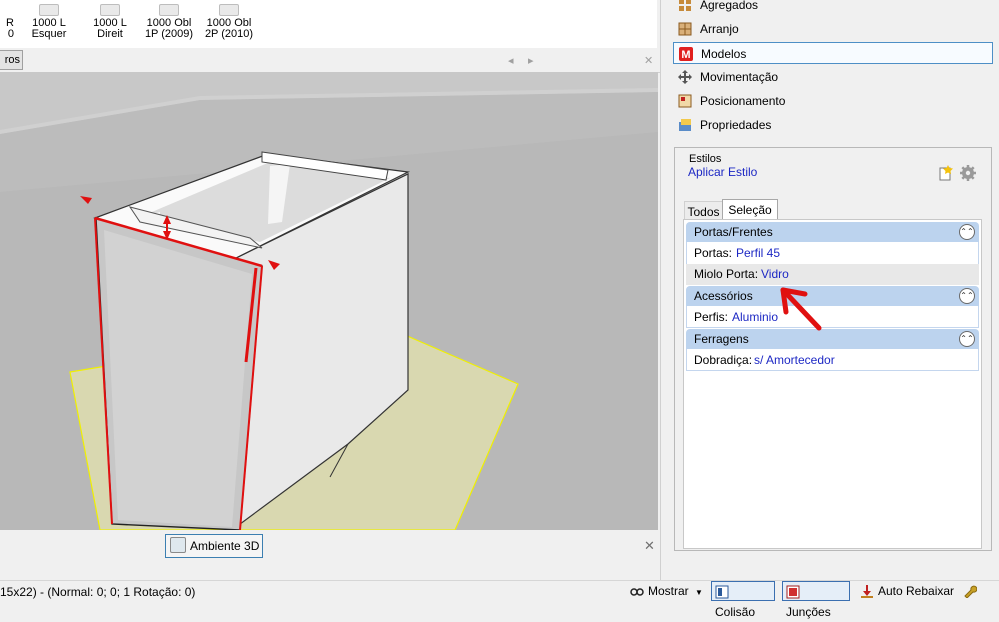 This screenshot has height=622, width=999. What do you see at coordinates (832, 232) in the screenshot?
I see `section-header-portas-frentes: Portas/Frentes ⌃⌃` at bounding box center [832, 232].